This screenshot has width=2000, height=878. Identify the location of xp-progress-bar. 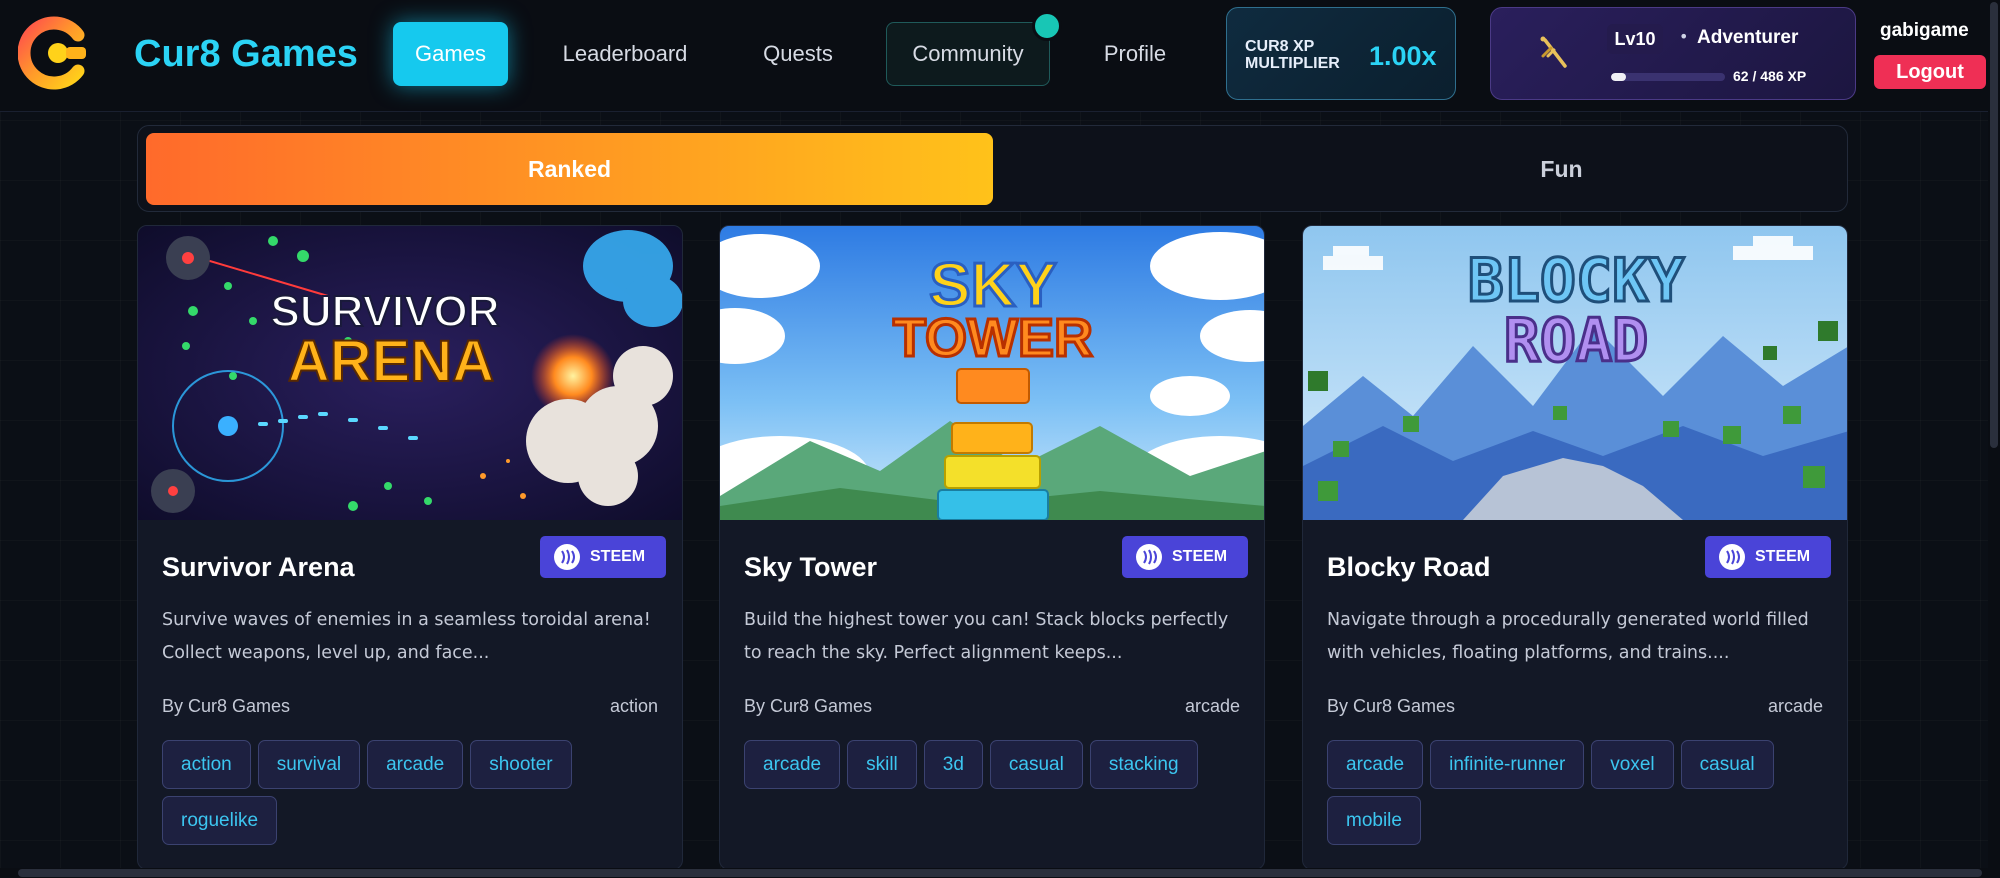
(1668, 77).